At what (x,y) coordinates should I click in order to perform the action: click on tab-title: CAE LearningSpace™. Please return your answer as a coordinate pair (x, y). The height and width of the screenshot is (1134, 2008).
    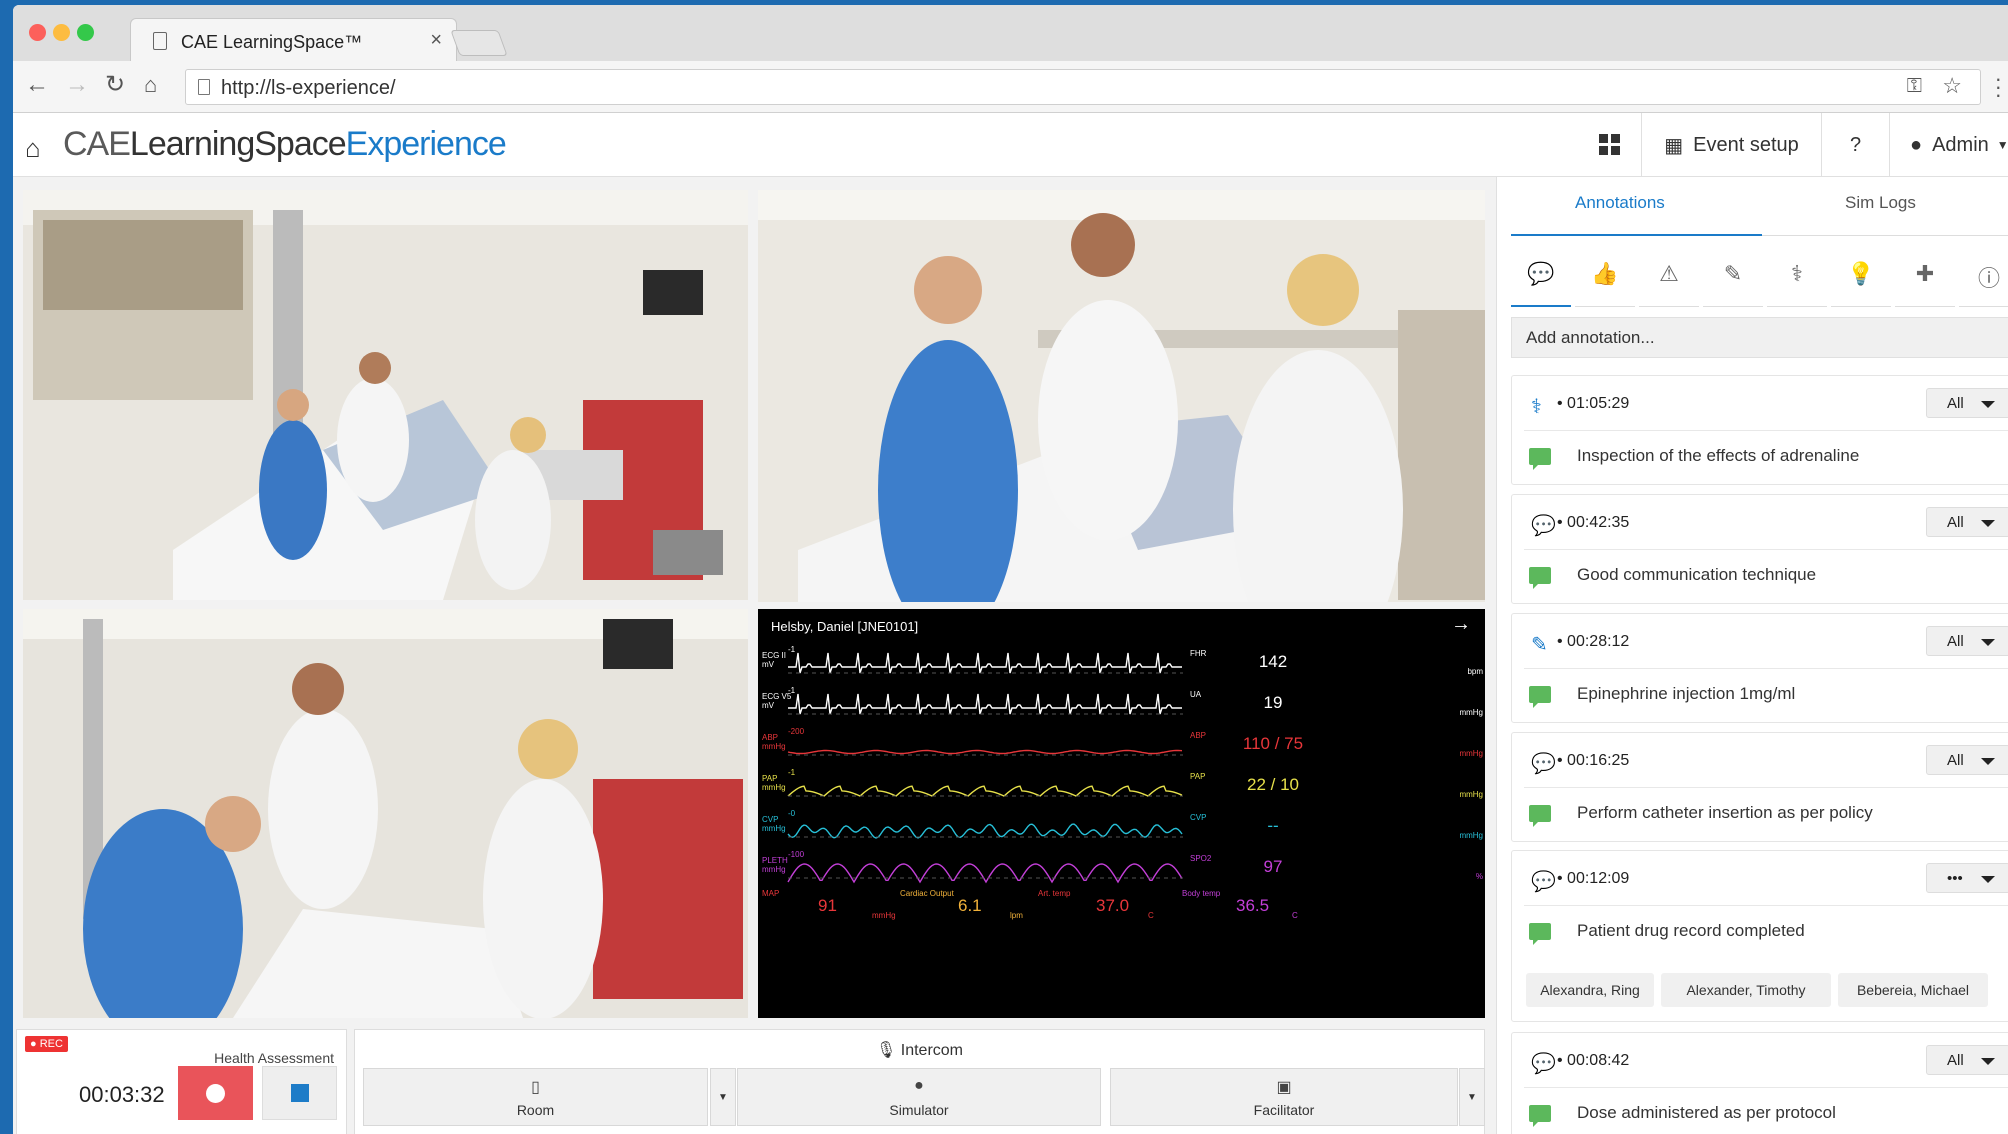
    Looking at the image, I should click on (272, 42).